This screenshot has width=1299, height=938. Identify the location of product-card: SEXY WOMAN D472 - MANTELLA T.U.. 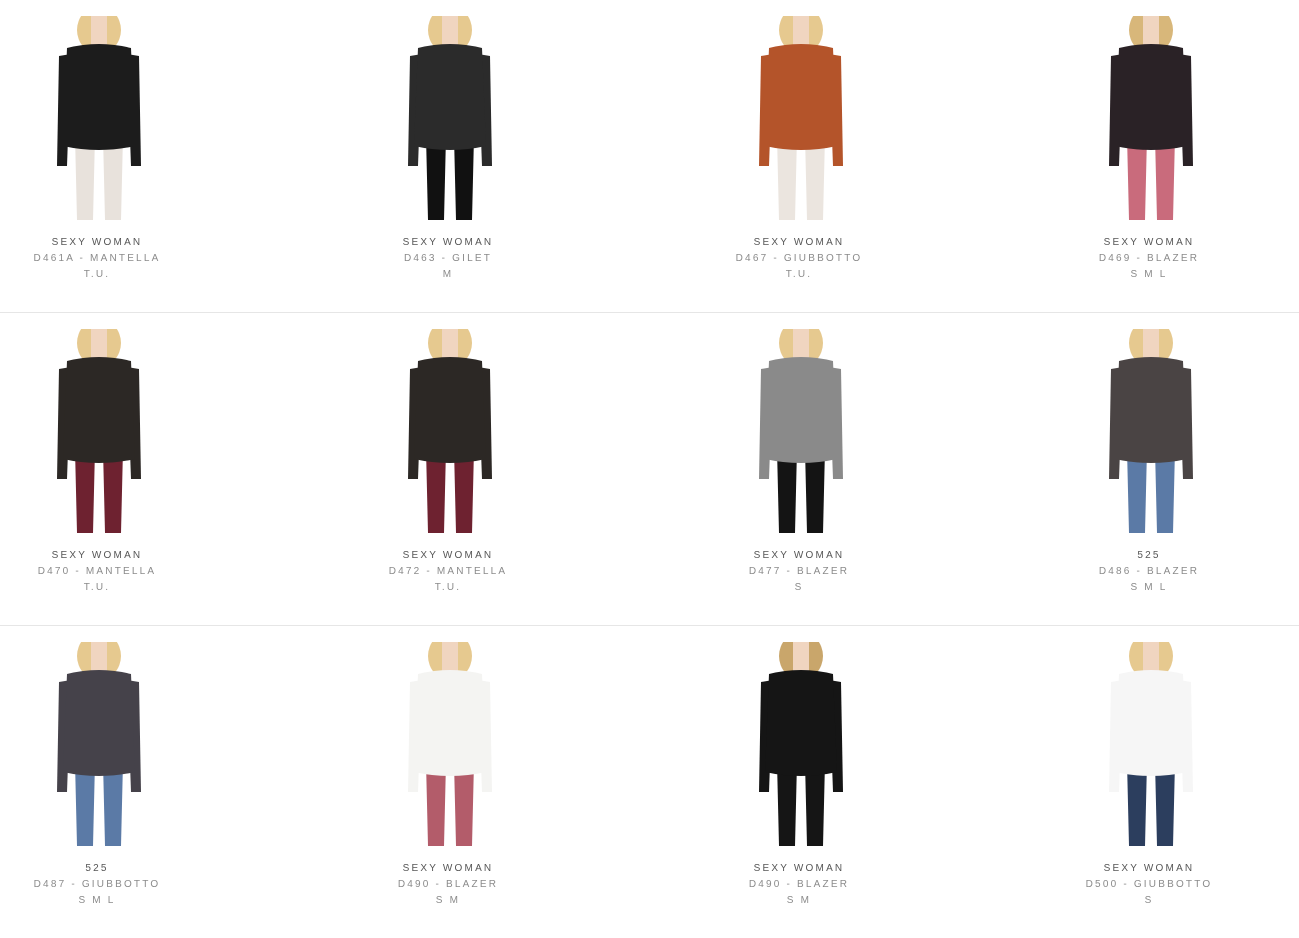
(448, 469).